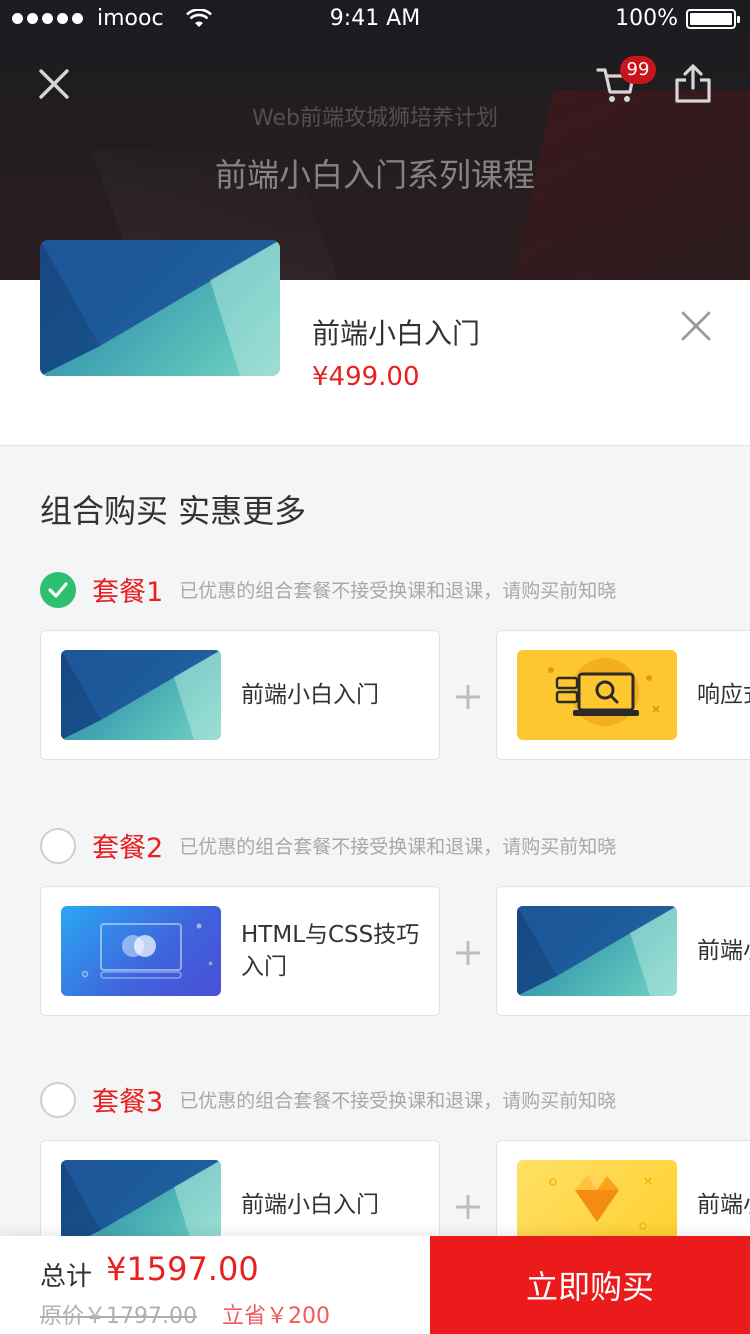  I want to click on total-label: 总计, so click(66, 1277).